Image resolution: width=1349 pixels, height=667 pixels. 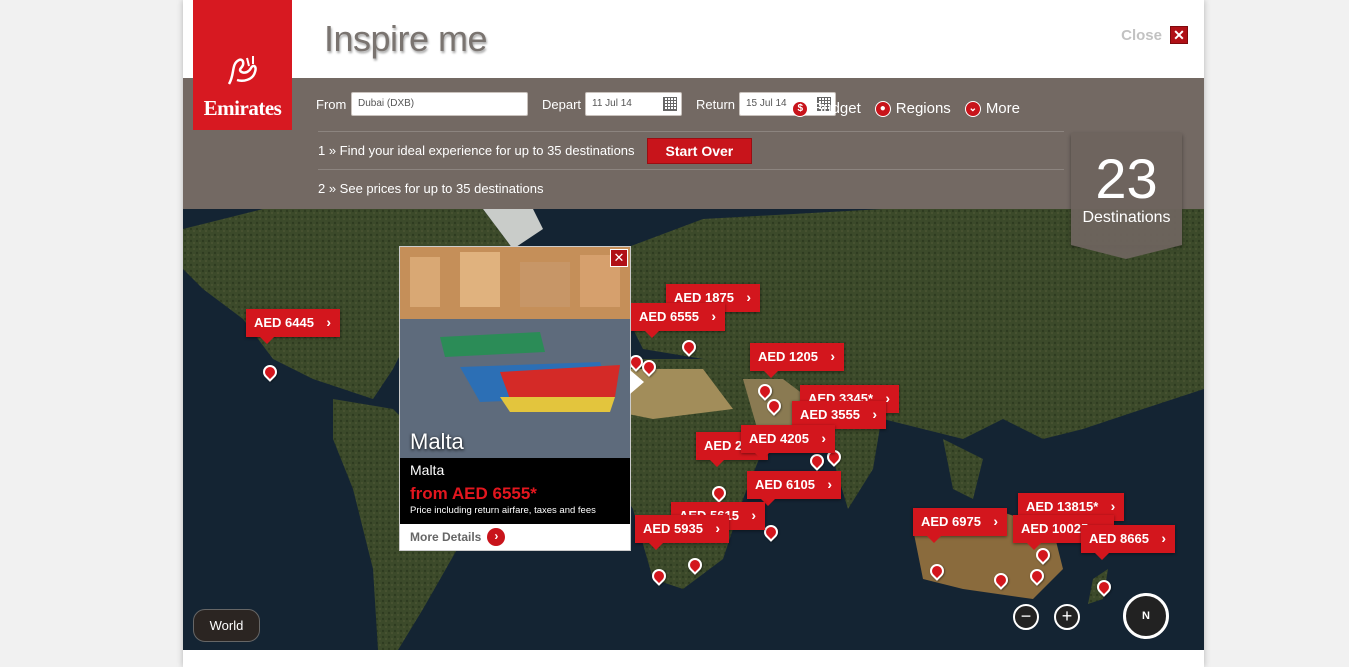 I want to click on destinations-counter: 23 Destinations, so click(x=1126, y=196).